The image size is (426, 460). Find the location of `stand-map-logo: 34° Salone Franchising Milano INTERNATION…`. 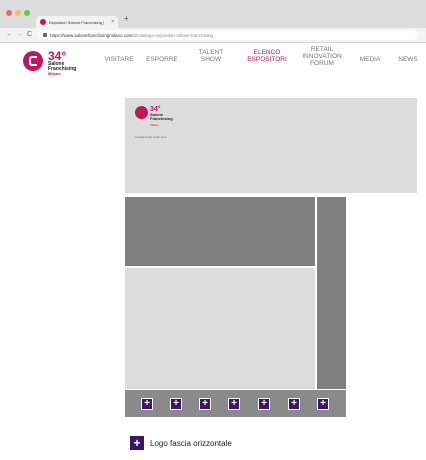

stand-map-logo: 34° Salone Franchising Milano INTERNATION… is located at coordinates (157, 122).